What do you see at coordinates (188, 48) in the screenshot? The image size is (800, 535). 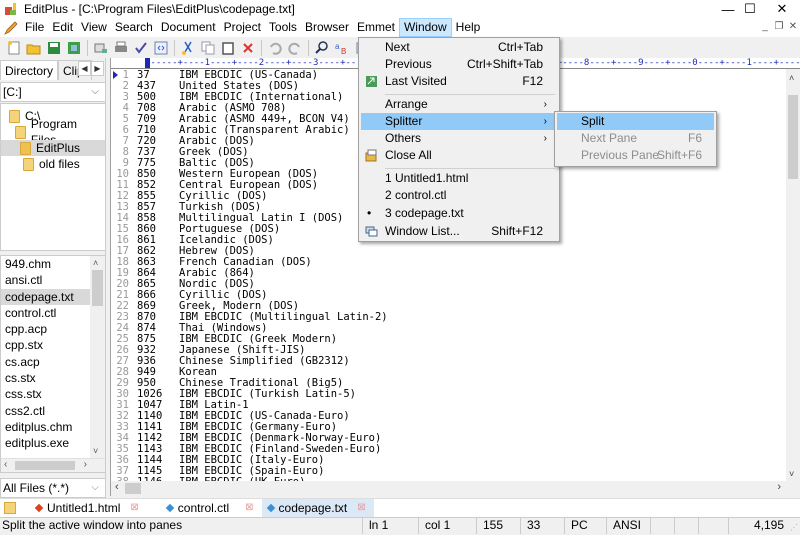 I see `cut-icon` at bounding box center [188, 48].